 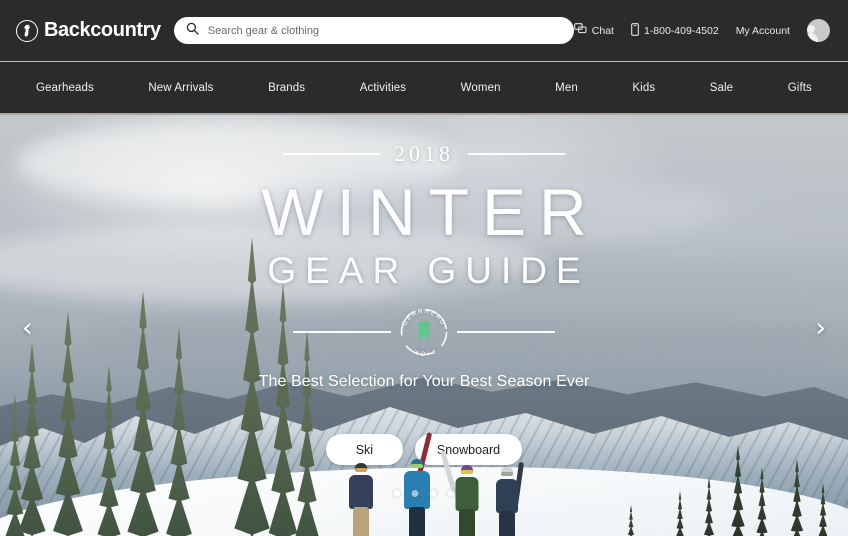 What do you see at coordinates (506, 332) in the screenshot?
I see `badge-rule-right` at bounding box center [506, 332].